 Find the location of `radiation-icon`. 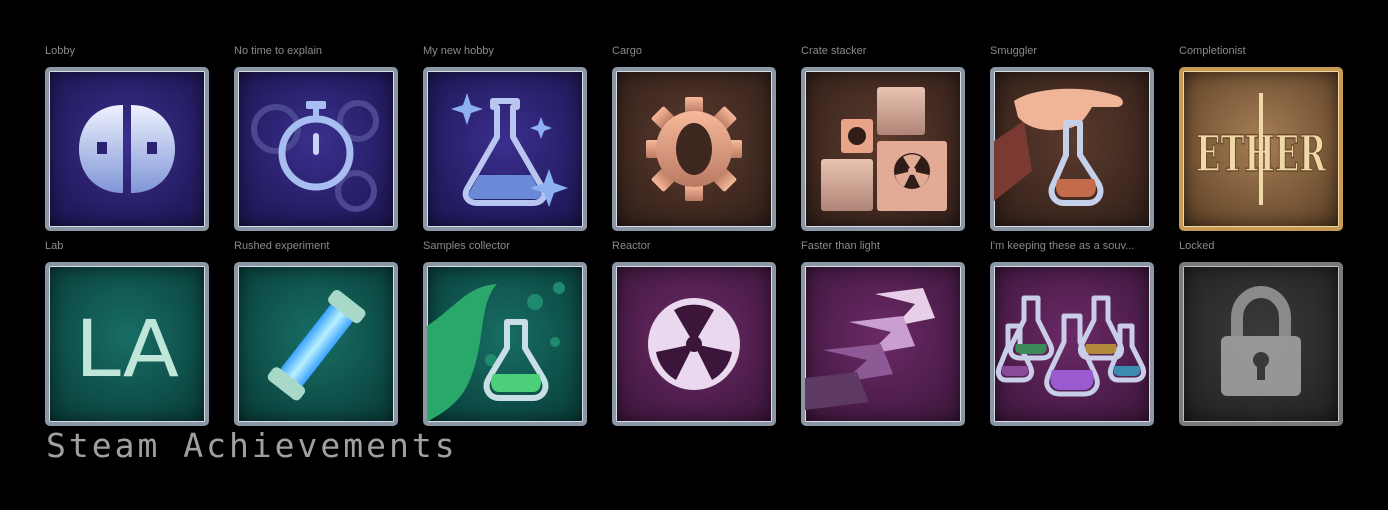

radiation-icon is located at coordinates (694, 344).